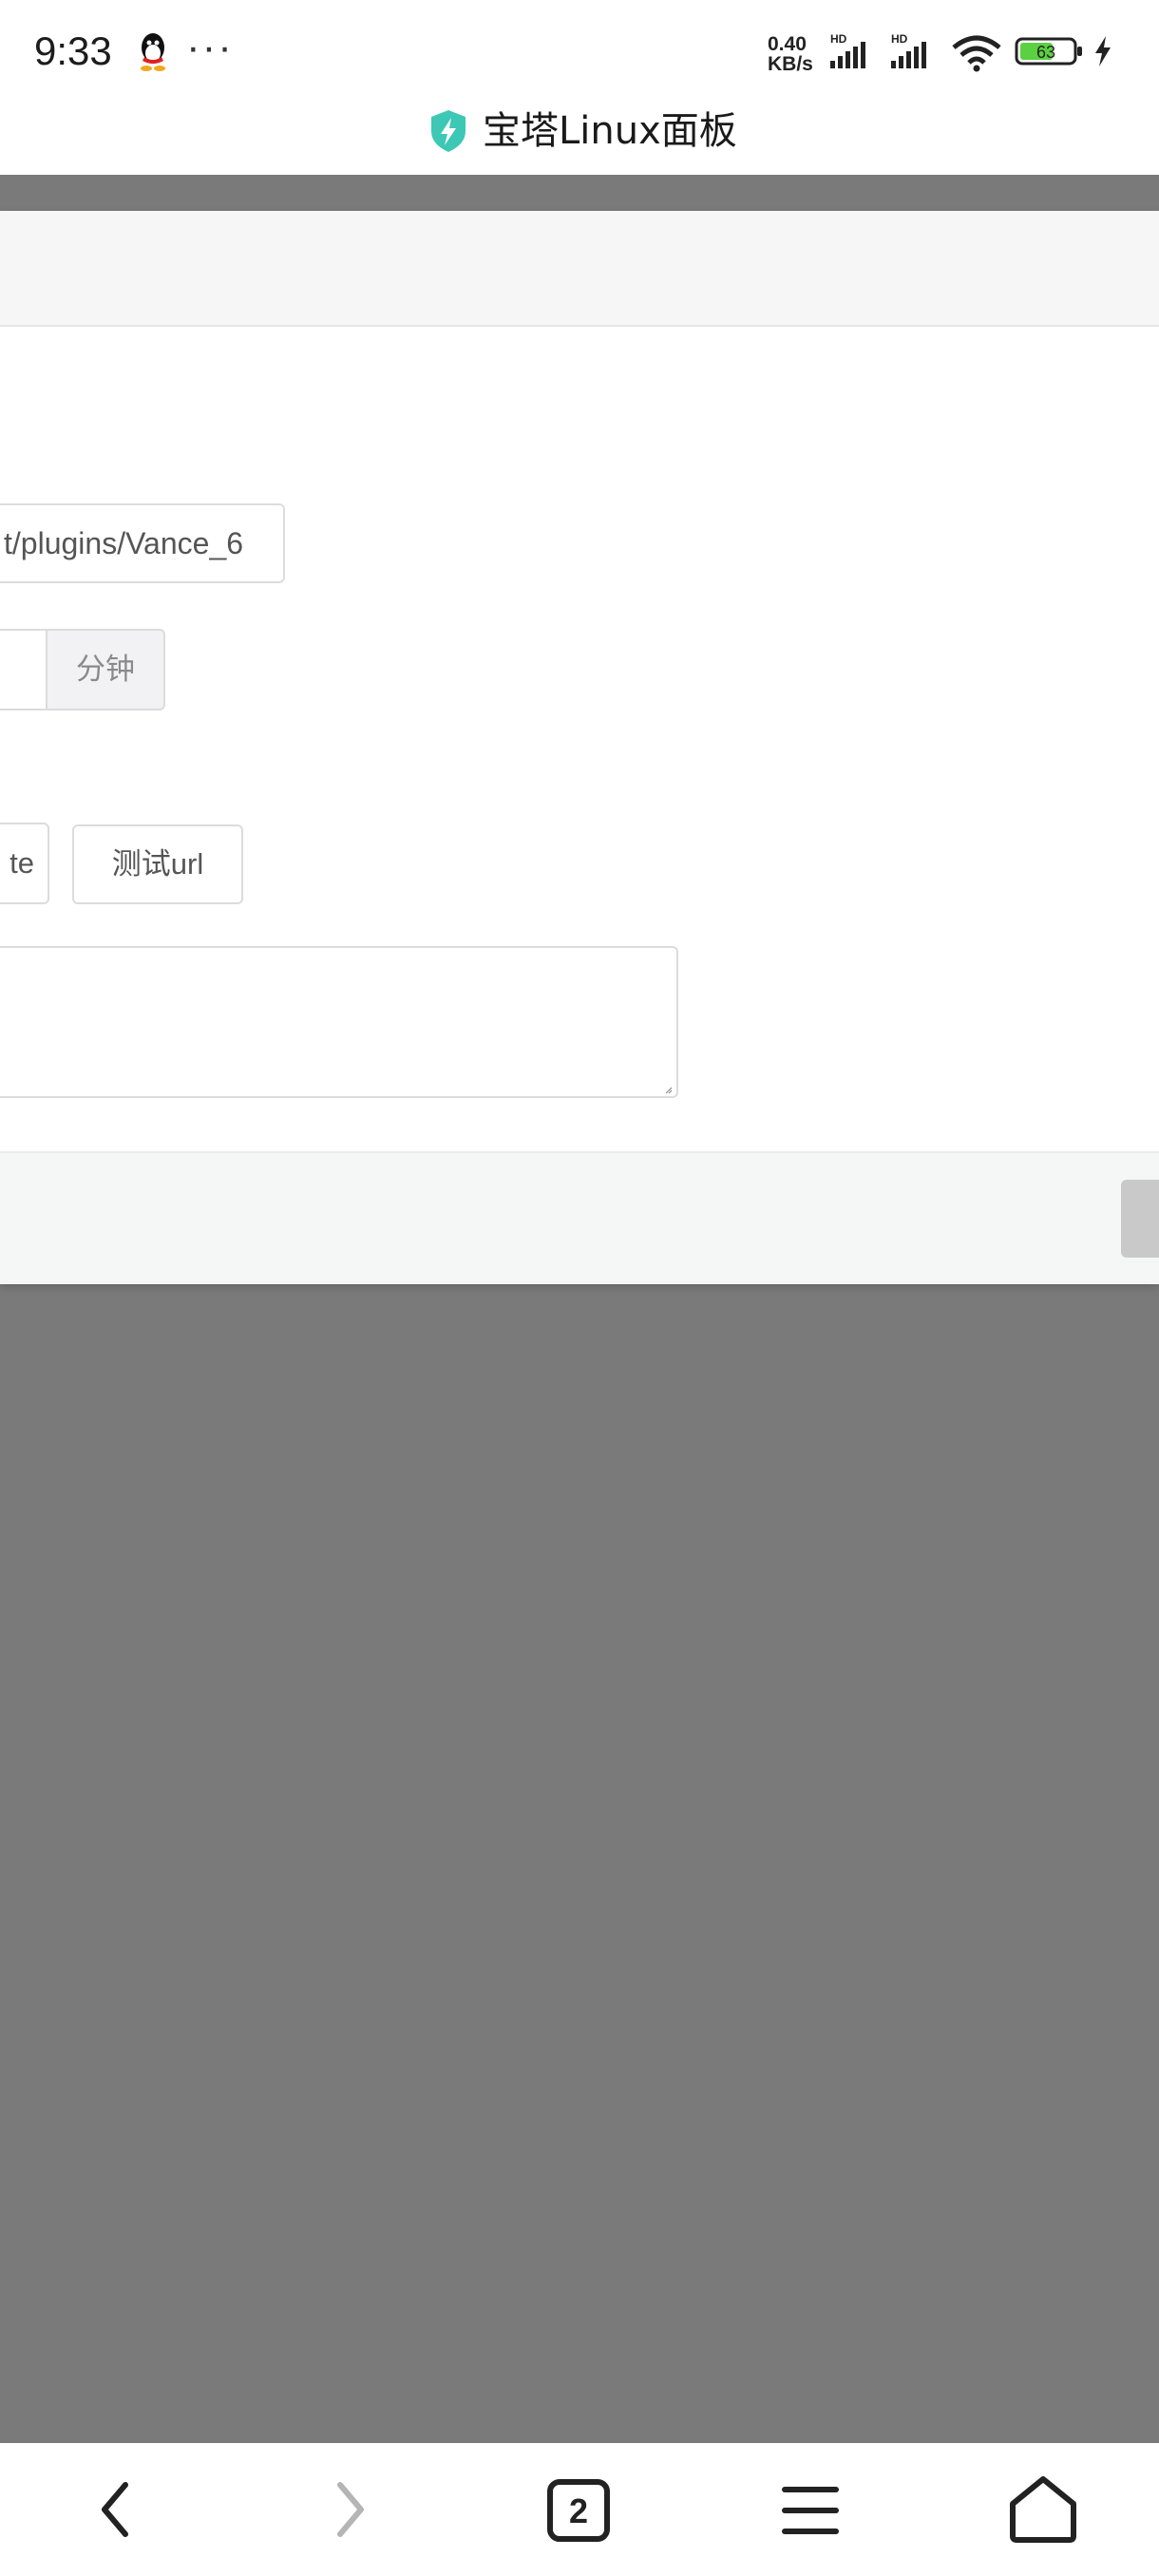 The height and width of the screenshot is (2576, 1159). I want to click on charging-icon, so click(1102, 51).